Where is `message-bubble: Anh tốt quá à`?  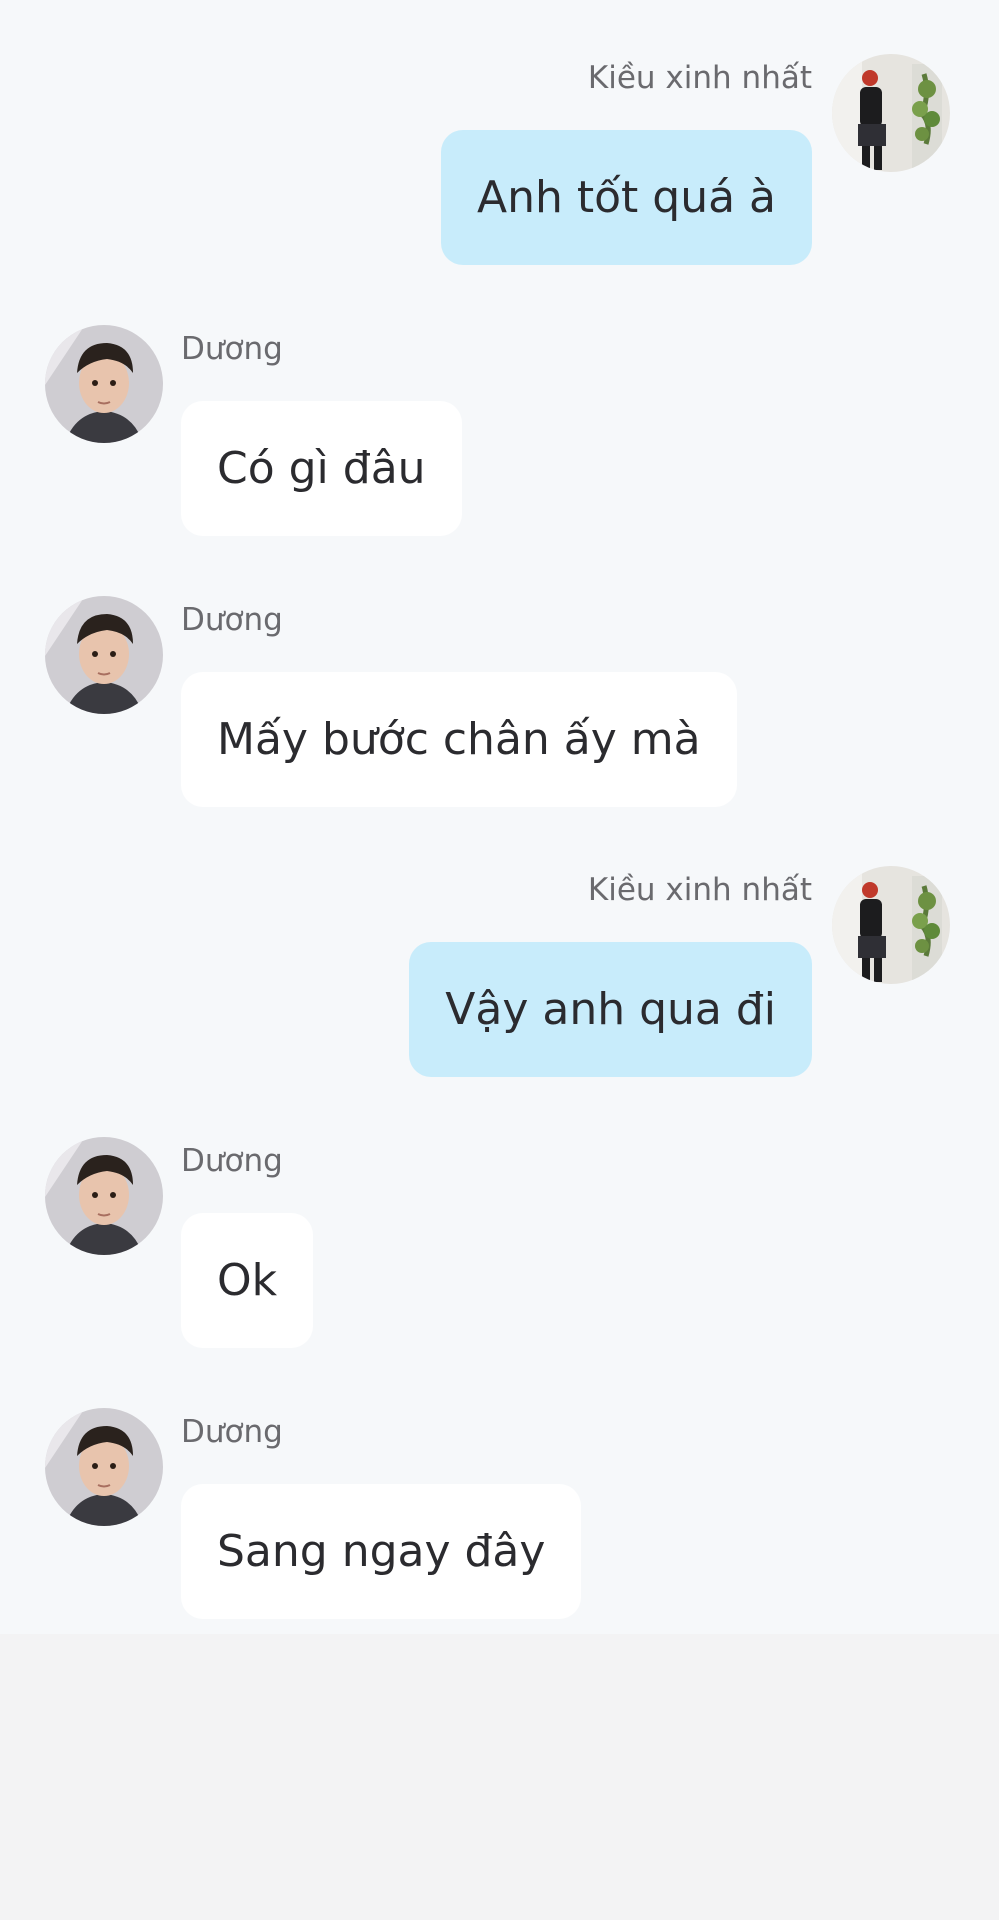 message-bubble: Anh tốt quá à is located at coordinates (626, 197).